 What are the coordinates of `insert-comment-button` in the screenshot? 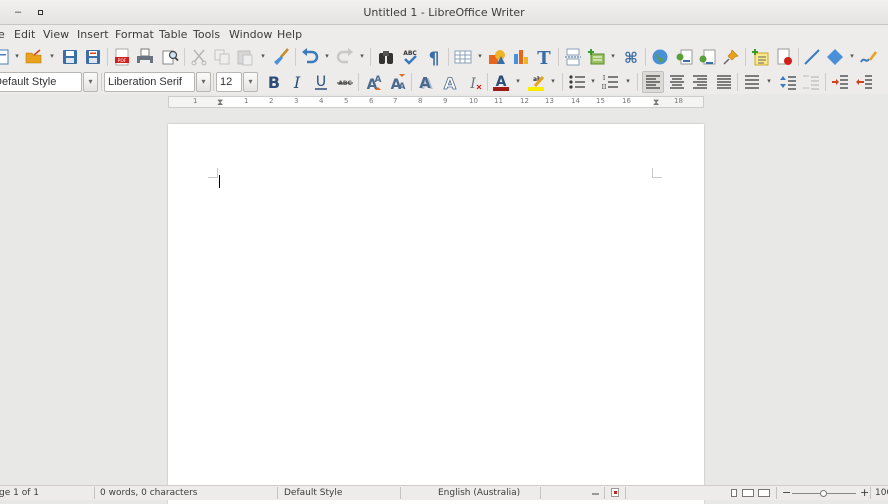 It's located at (760, 57).